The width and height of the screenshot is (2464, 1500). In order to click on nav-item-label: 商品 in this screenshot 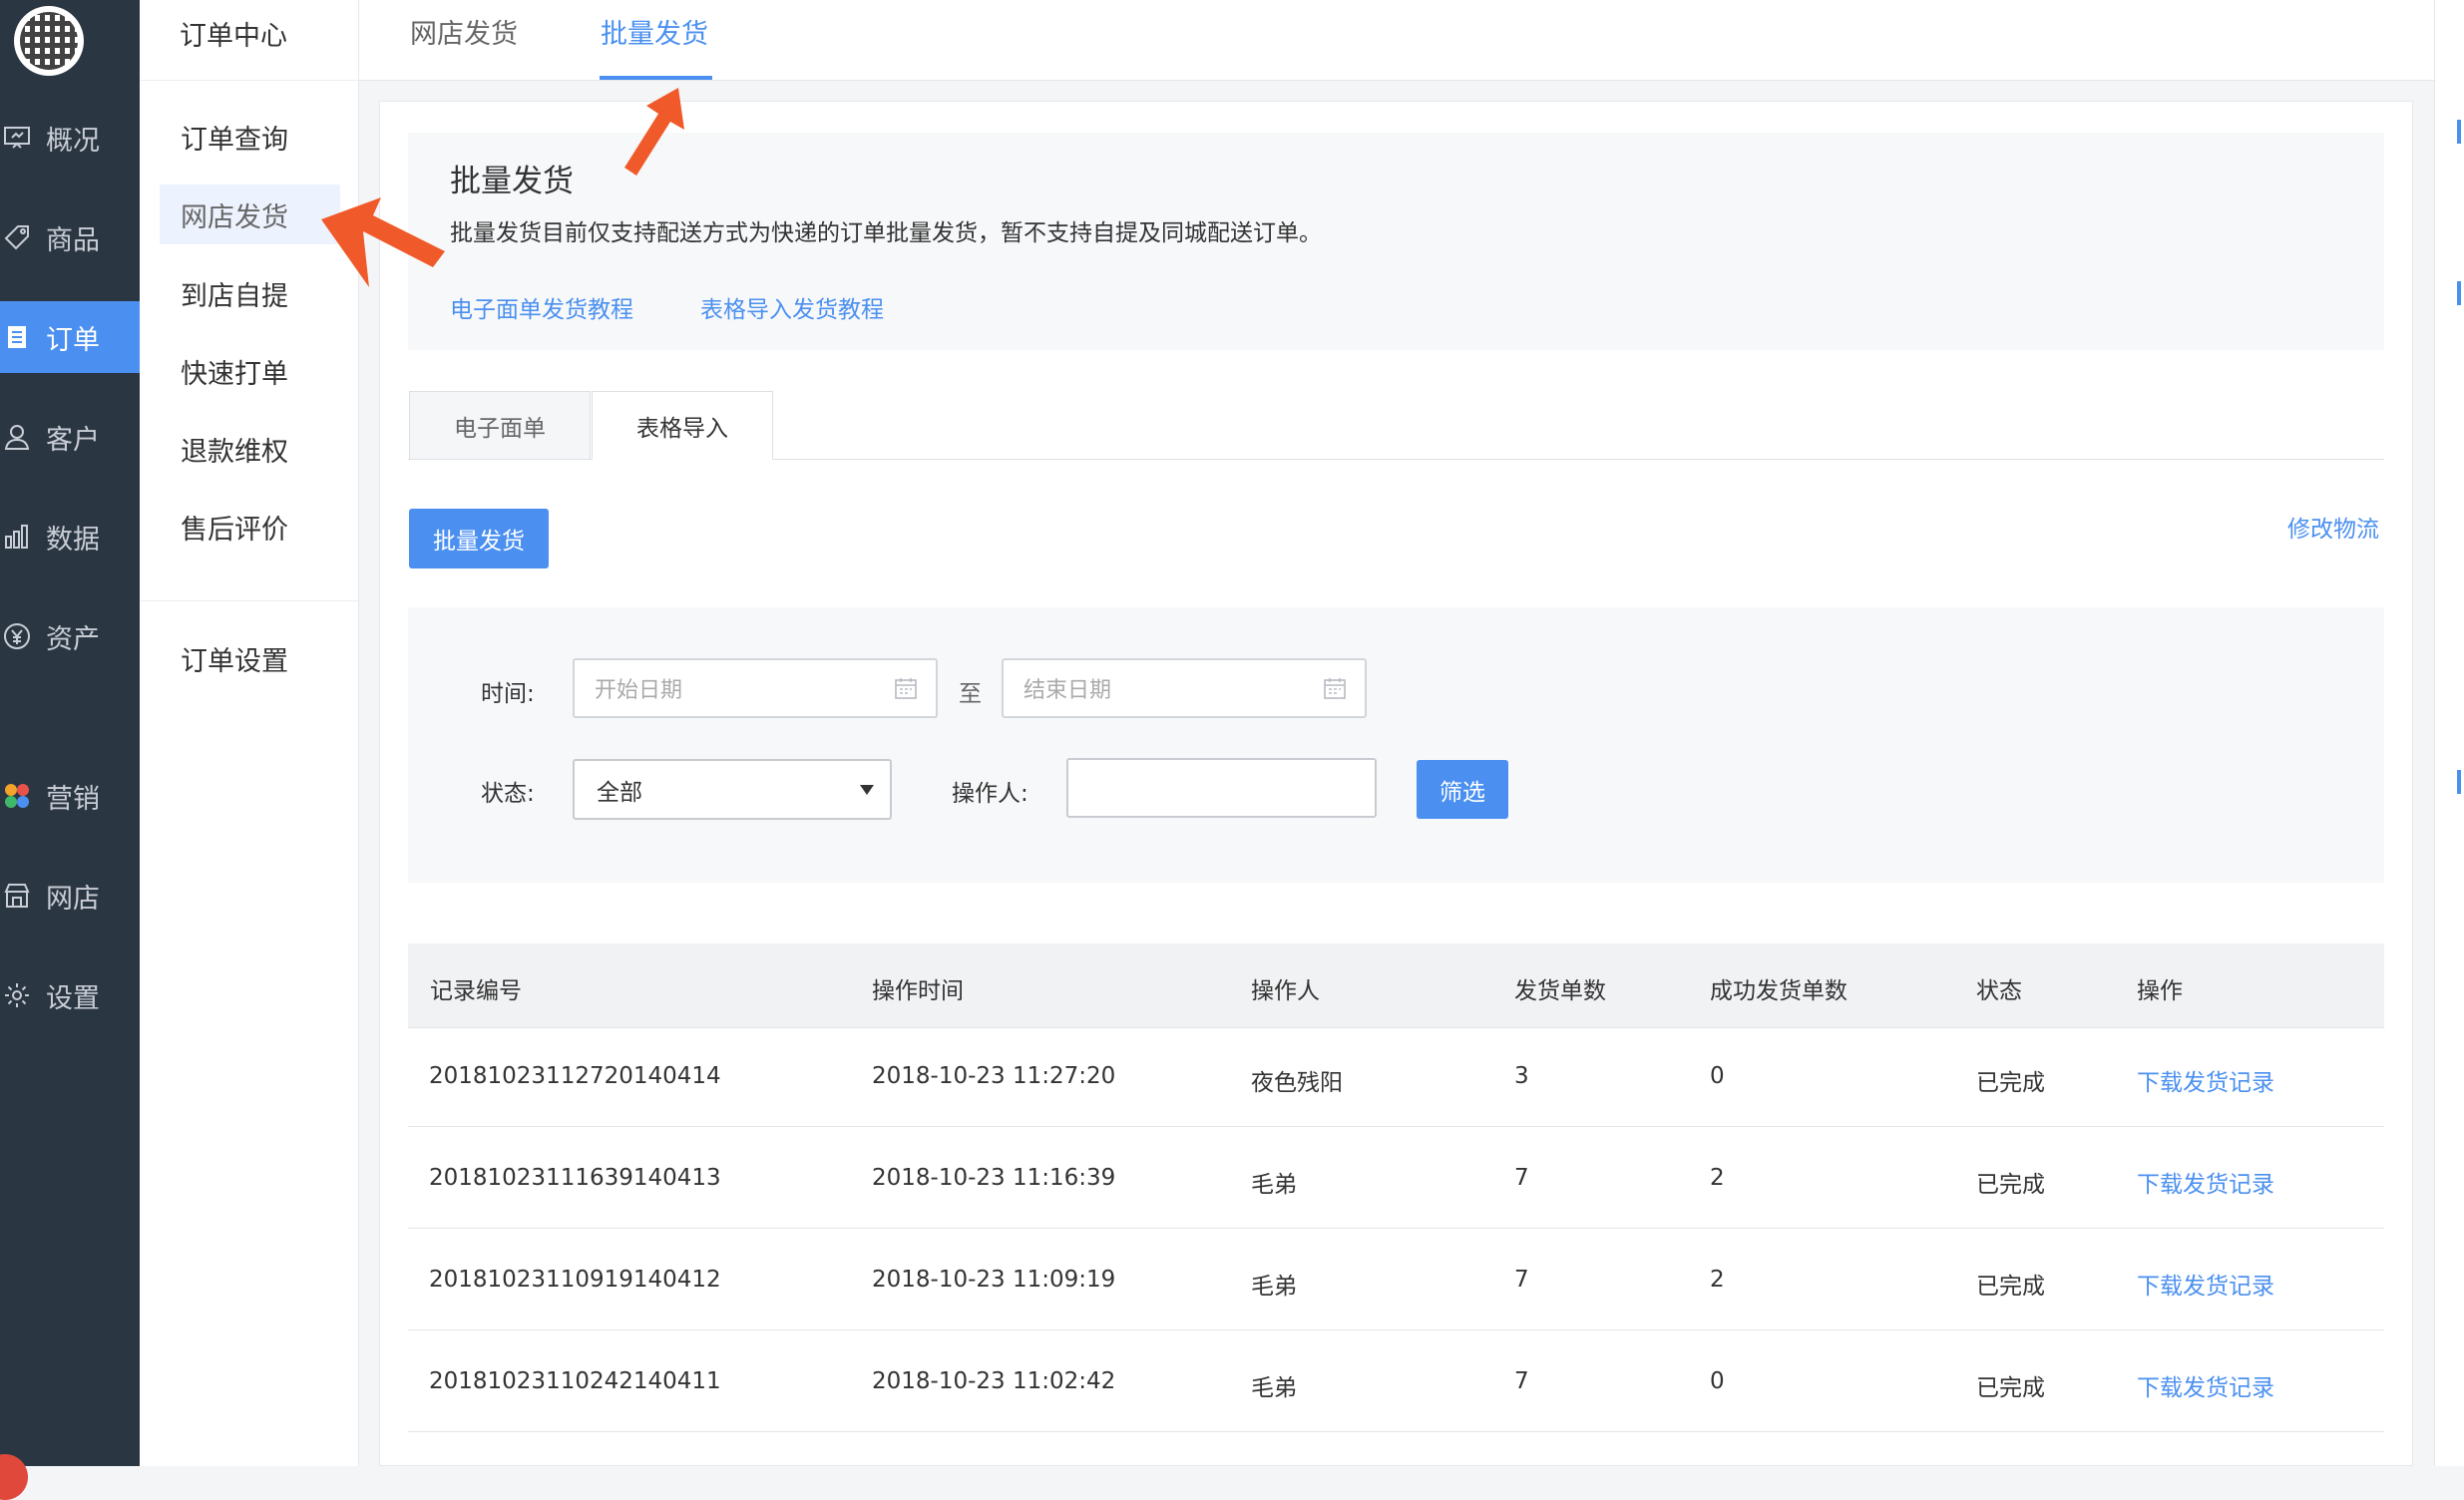, I will do `click(73, 240)`.